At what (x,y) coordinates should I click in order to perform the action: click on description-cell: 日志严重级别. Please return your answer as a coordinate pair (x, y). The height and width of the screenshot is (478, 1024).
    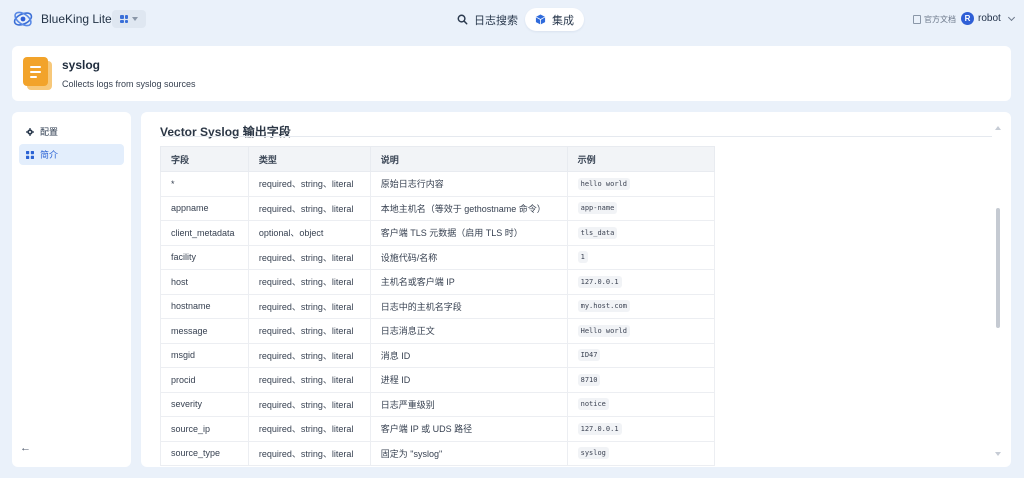
    Looking at the image, I should click on (468, 404).